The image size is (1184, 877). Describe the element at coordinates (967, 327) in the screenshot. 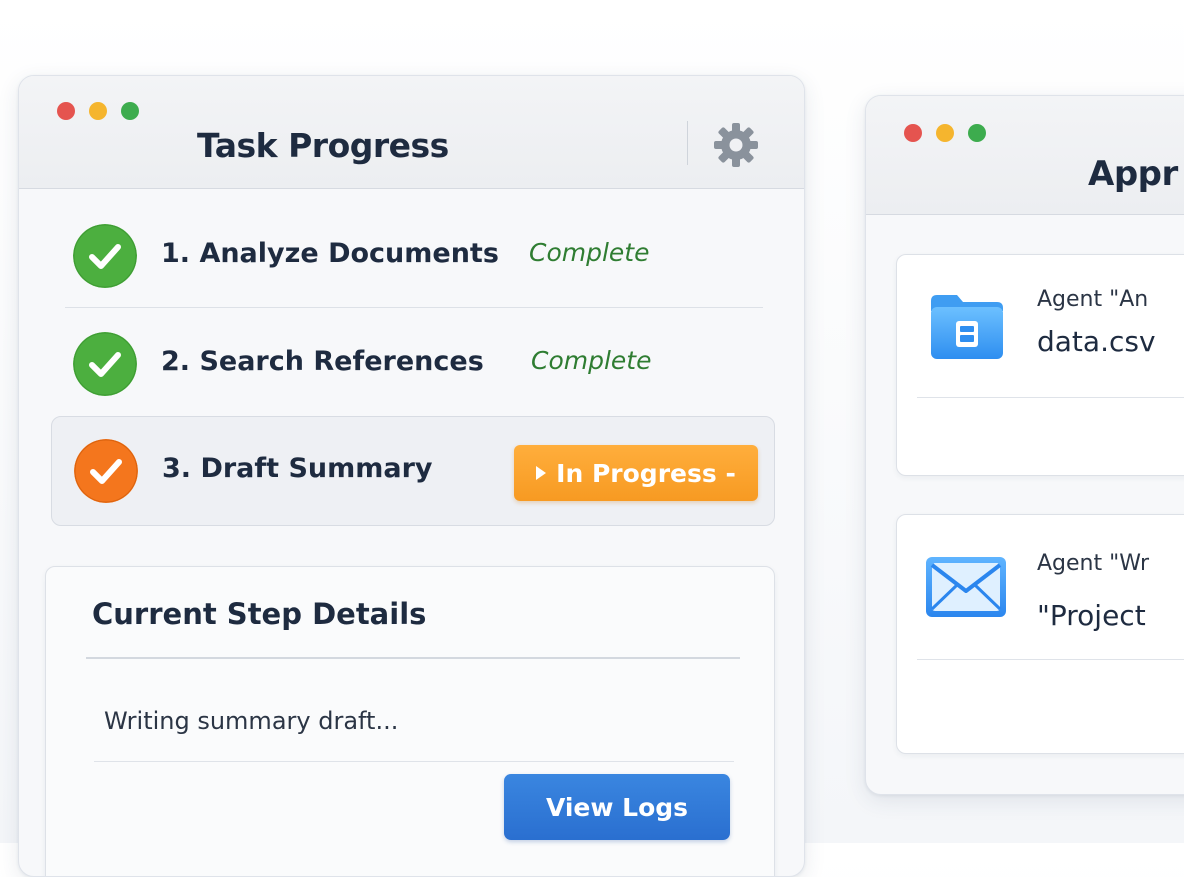

I see `folder-file-icon` at that location.